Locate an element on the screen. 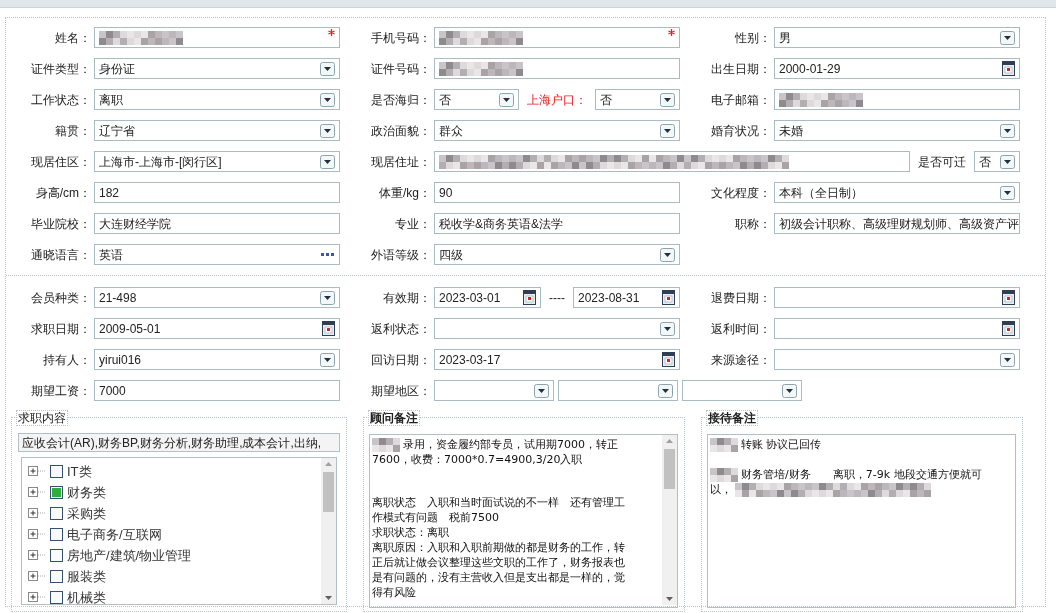 The width and height of the screenshot is (1056, 613). tree-item-label: 财务类 is located at coordinates (86, 492).